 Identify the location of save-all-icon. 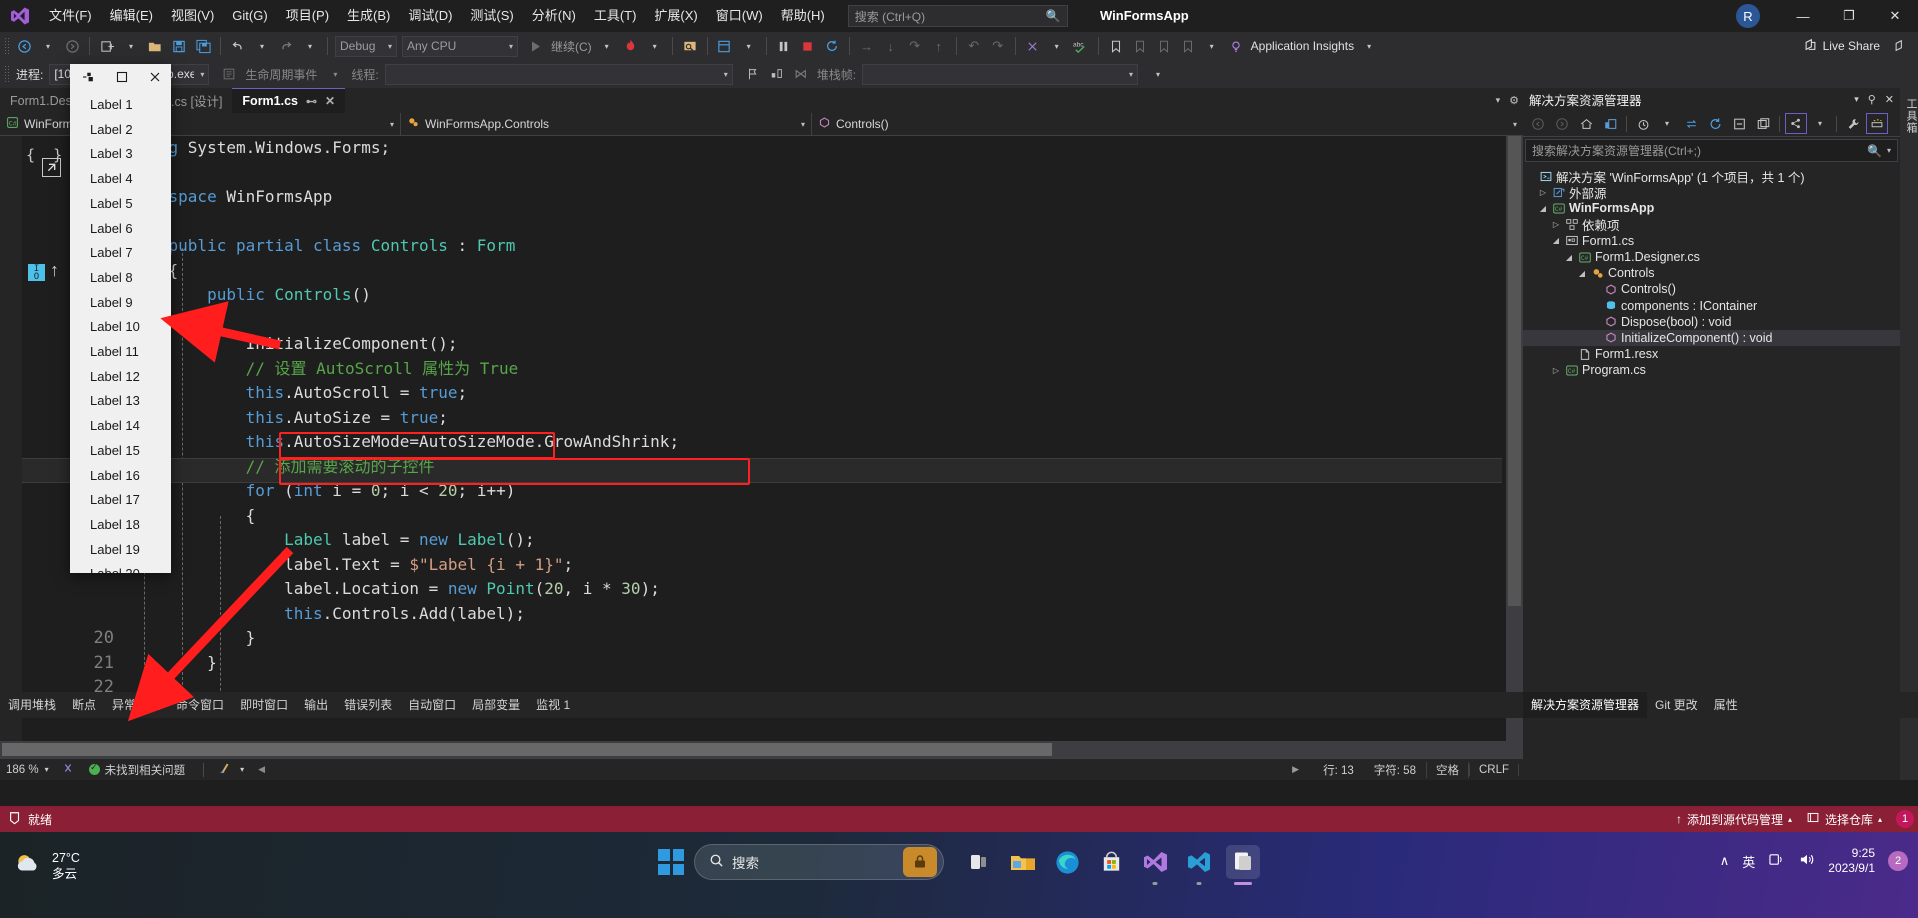
(203, 46).